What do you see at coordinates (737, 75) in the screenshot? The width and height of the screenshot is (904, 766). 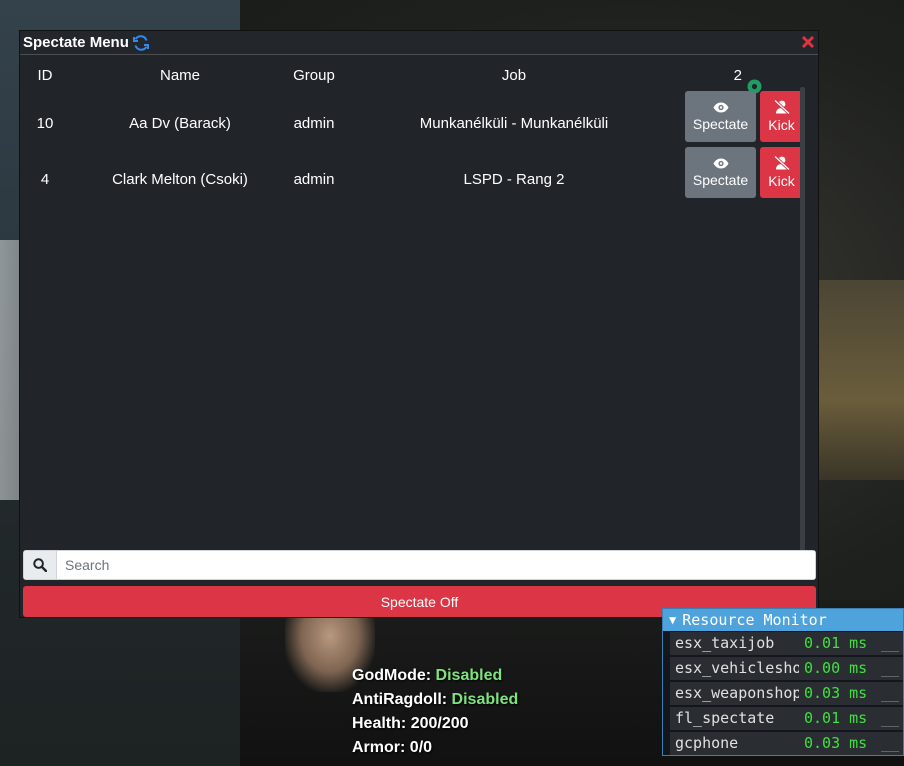 I see `online-count: 2` at bounding box center [737, 75].